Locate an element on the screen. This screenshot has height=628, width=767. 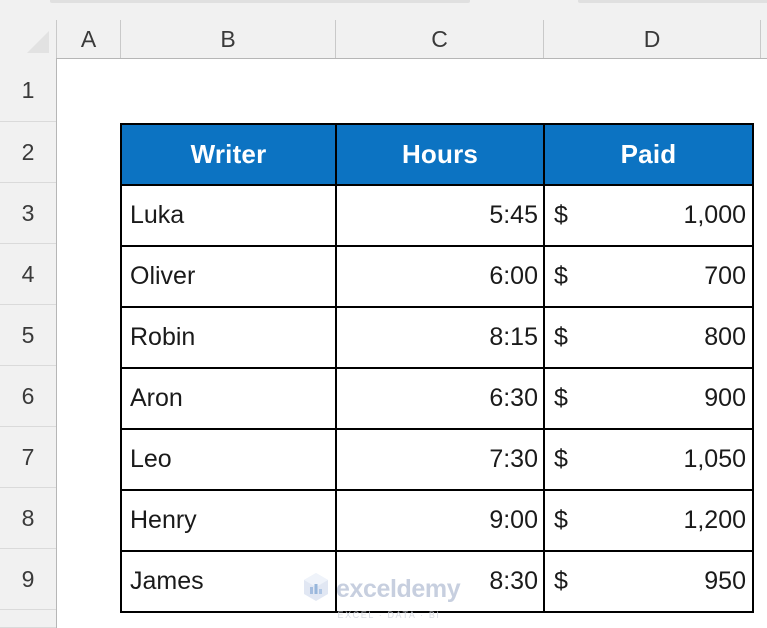
column-header-c: C is located at coordinates (440, 39).